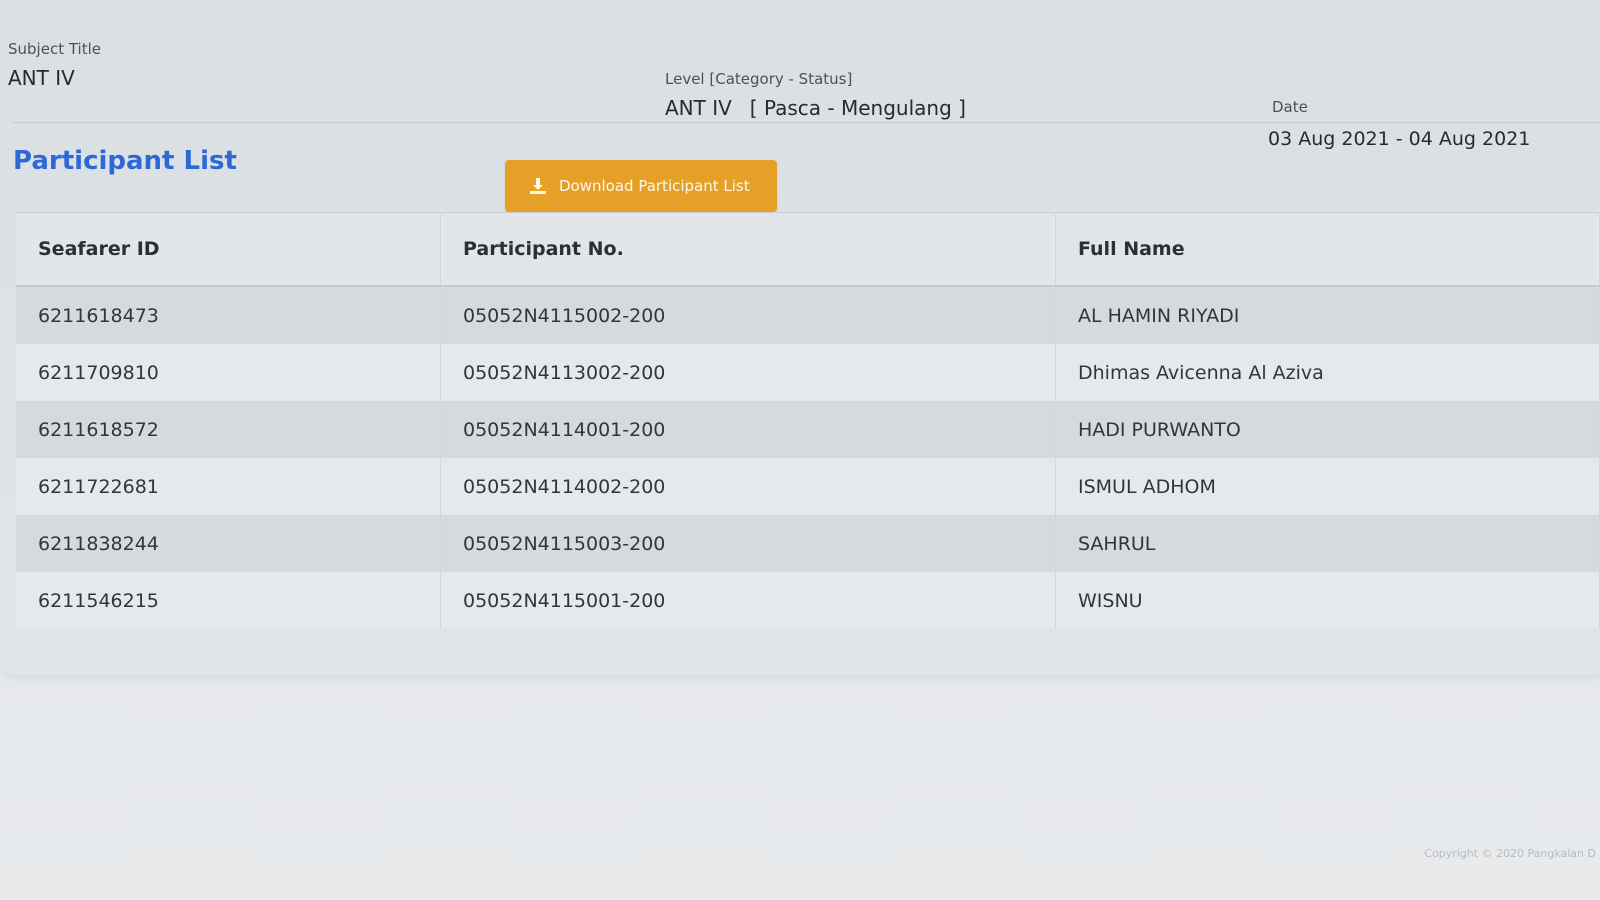 This screenshot has height=900, width=1600. I want to click on full-name-cell: Dhimas Avicenna Al Aziva, so click(1327, 372).